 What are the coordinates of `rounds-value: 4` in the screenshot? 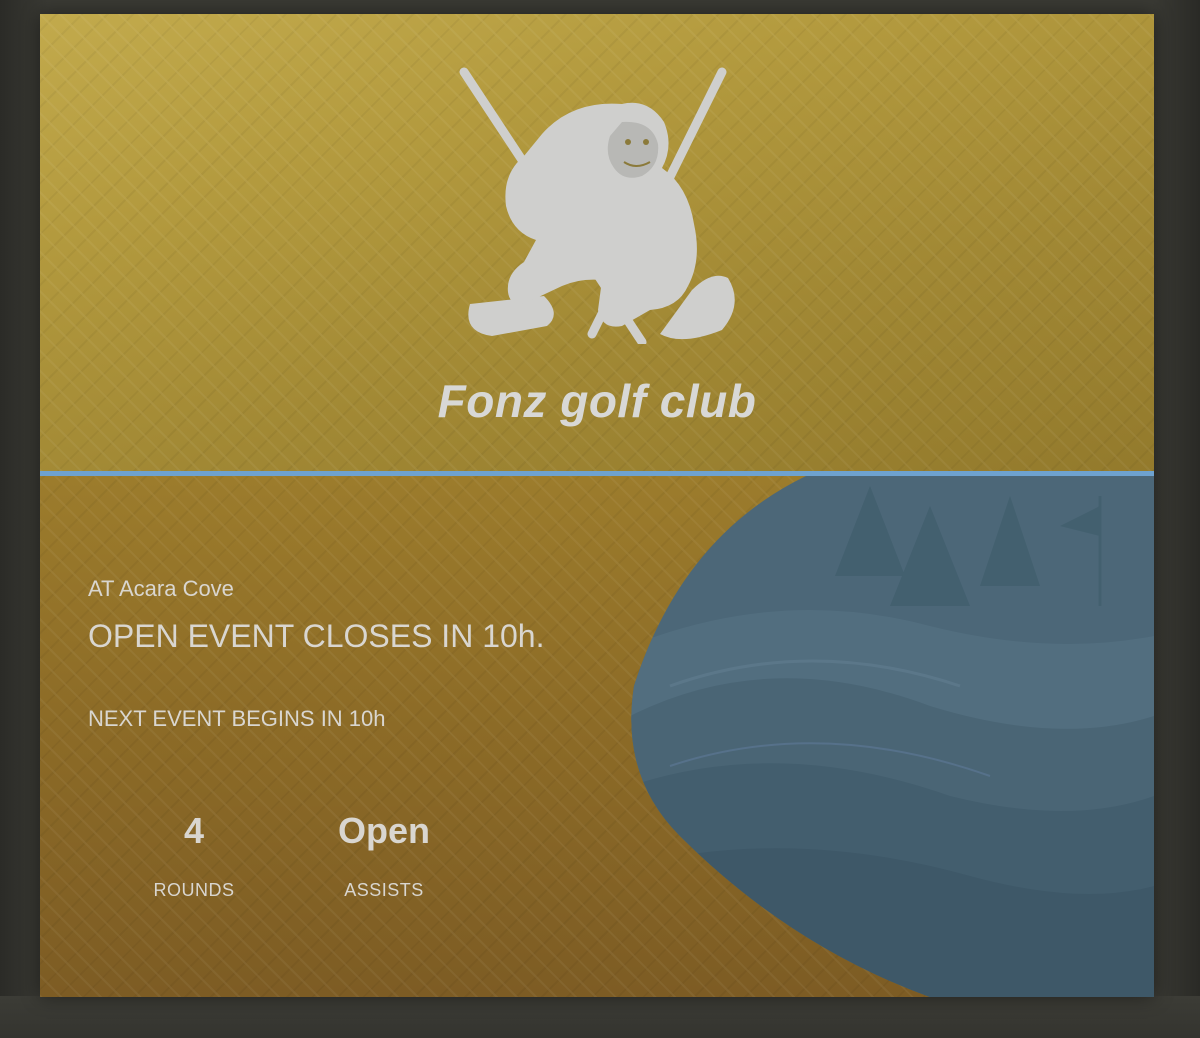 It's located at (194, 830).